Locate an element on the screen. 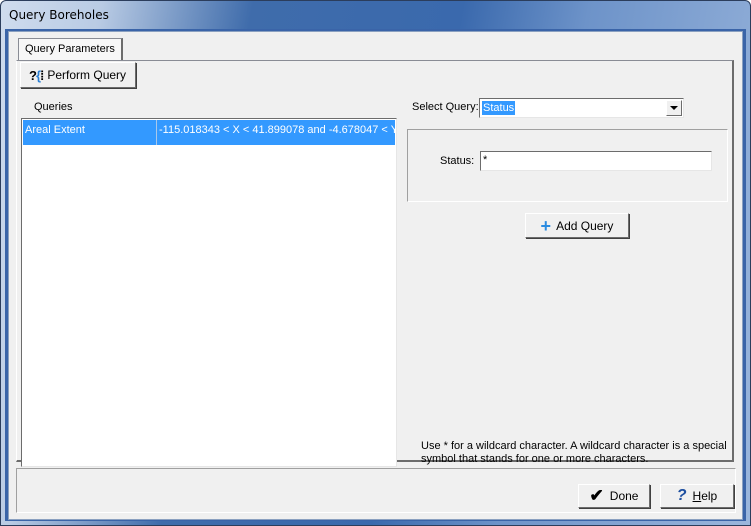  done-button: ✔ Done is located at coordinates (614, 496).